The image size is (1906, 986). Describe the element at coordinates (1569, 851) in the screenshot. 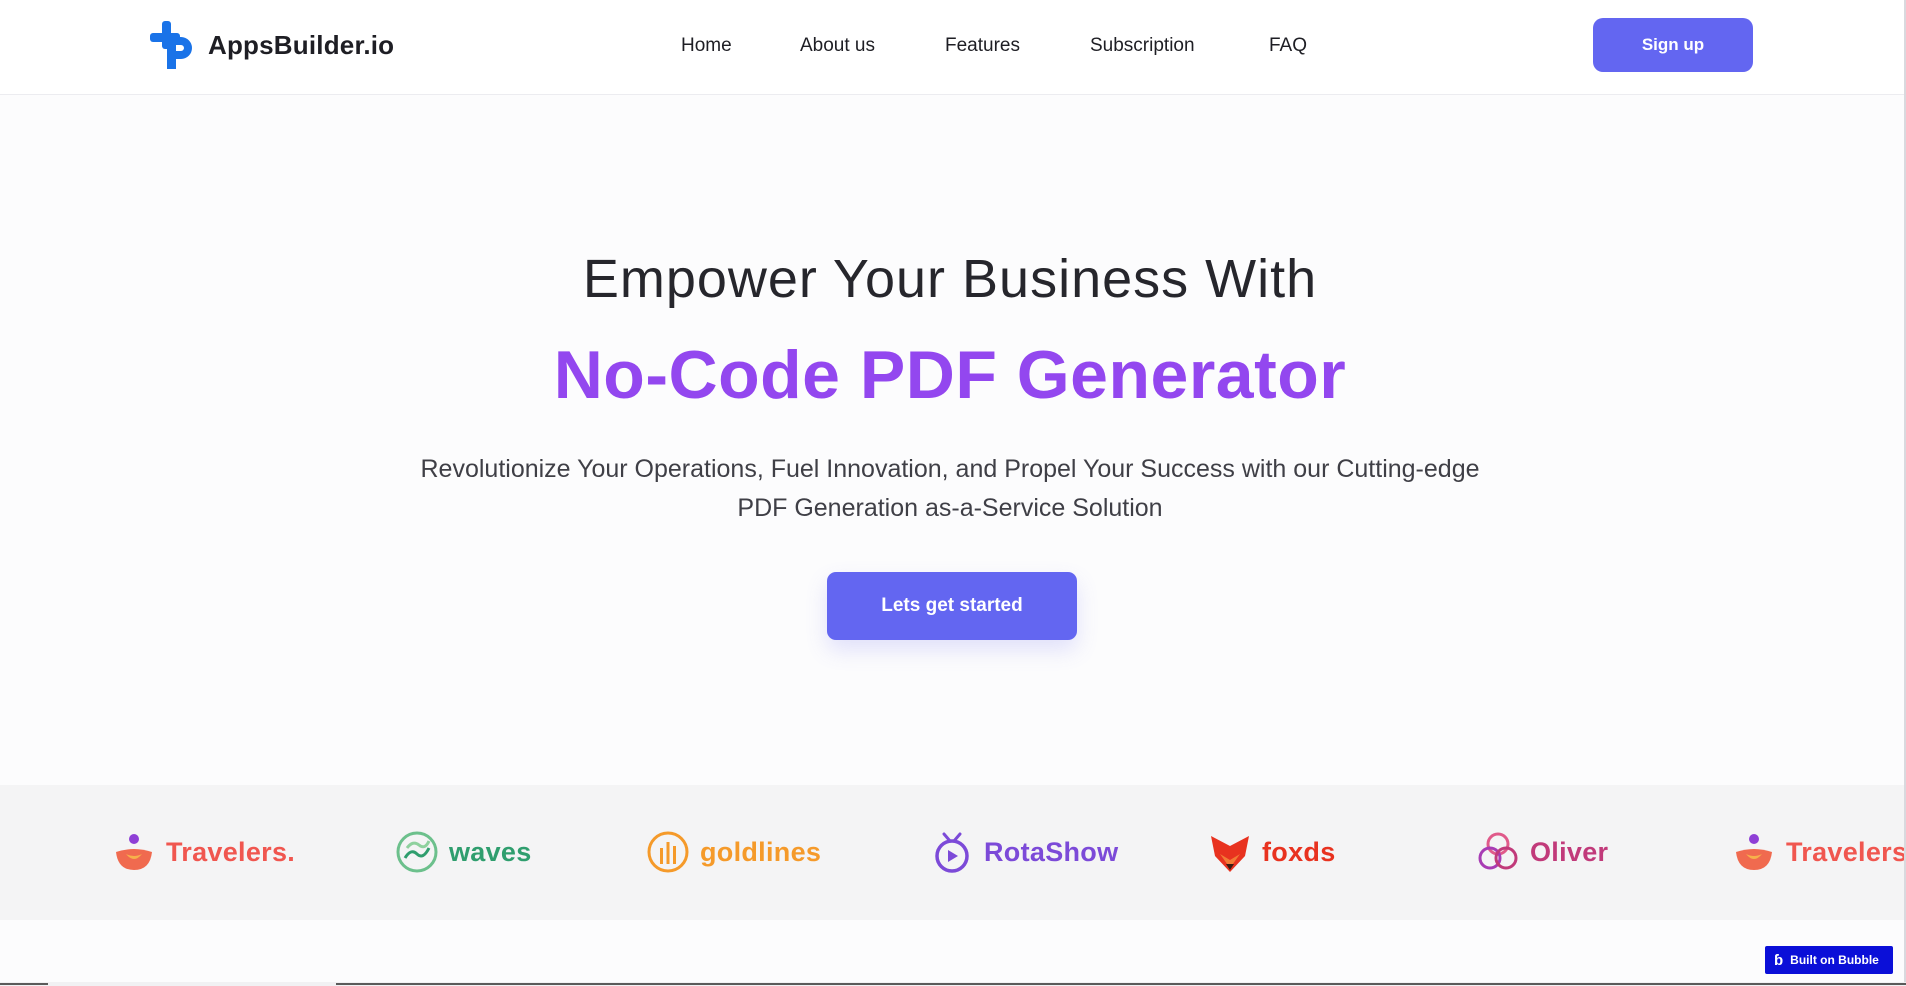

I see `partner-name: Oliver` at that location.